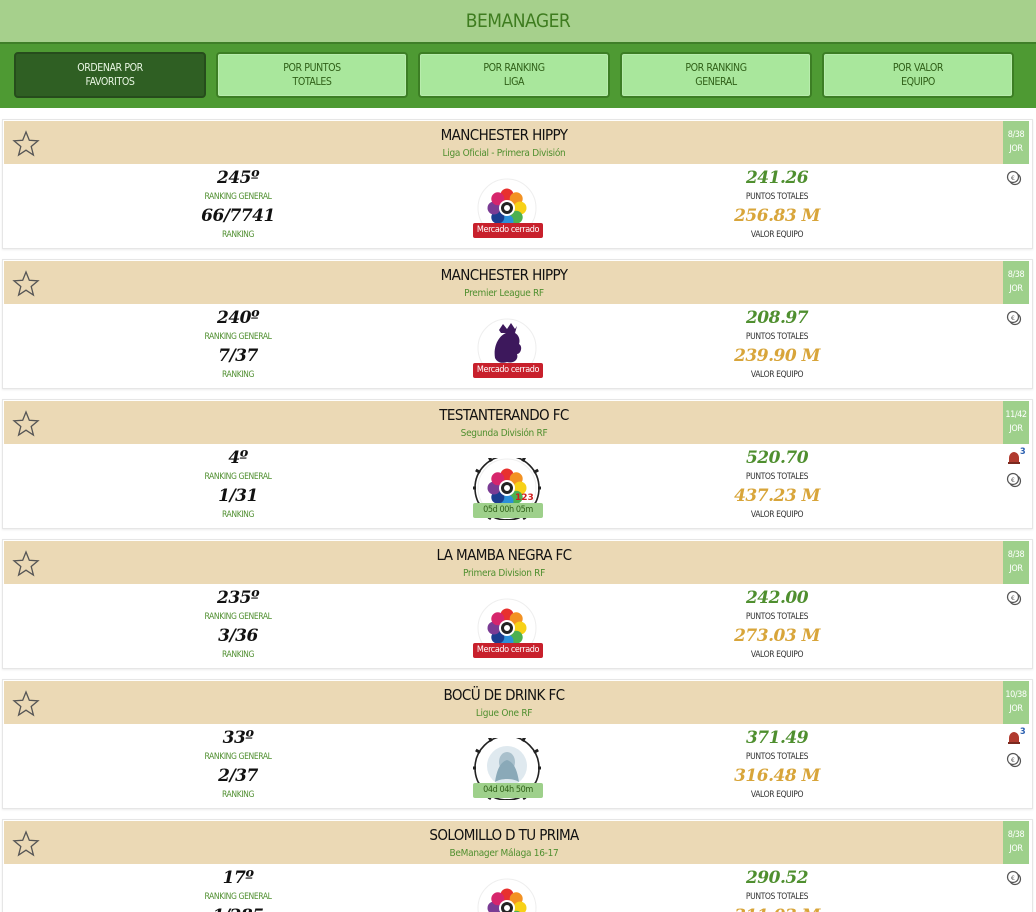 The width and height of the screenshot is (1036, 912). What do you see at coordinates (238, 598) in the screenshot?
I see `general-ranking-value: 235º` at bounding box center [238, 598].